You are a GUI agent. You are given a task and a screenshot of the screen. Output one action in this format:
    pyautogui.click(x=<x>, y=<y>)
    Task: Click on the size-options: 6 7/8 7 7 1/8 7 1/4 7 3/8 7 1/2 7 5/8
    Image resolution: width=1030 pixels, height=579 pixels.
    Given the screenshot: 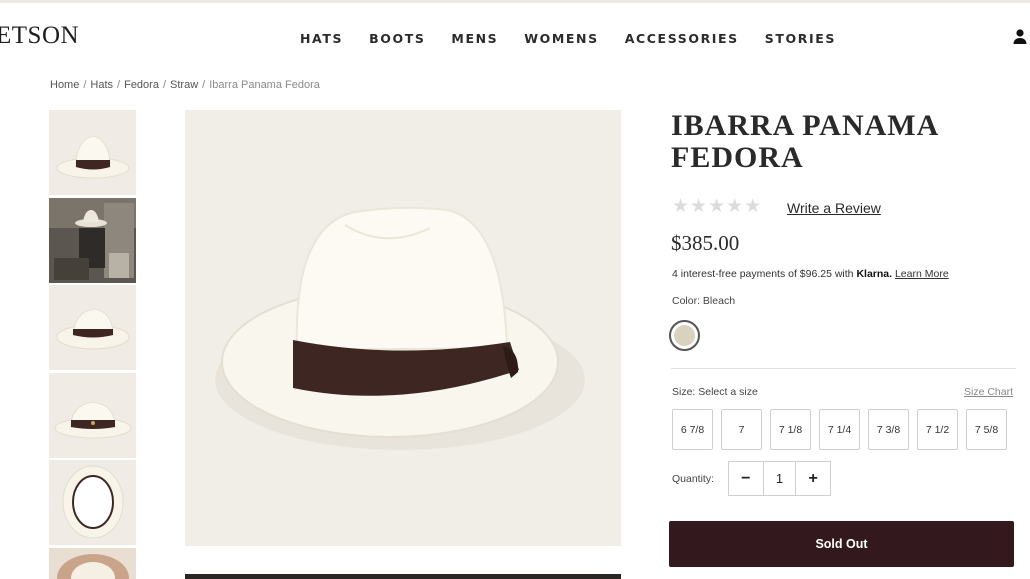 What is the action you would take?
    pyautogui.click(x=843, y=429)
    